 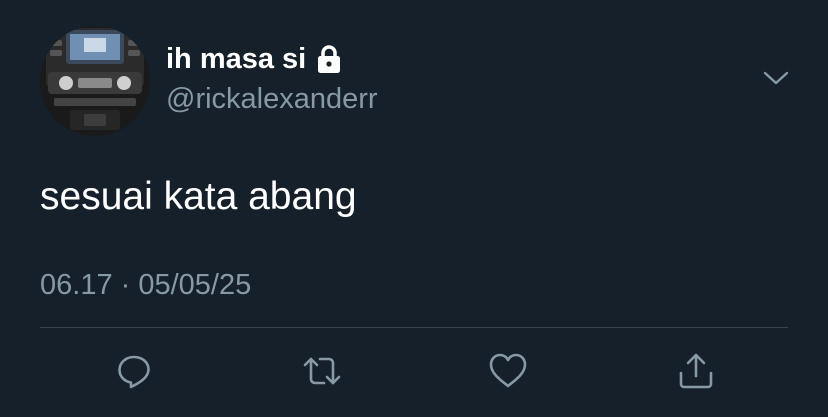 I want to click on lock-icon, so click(x=329, y=59).